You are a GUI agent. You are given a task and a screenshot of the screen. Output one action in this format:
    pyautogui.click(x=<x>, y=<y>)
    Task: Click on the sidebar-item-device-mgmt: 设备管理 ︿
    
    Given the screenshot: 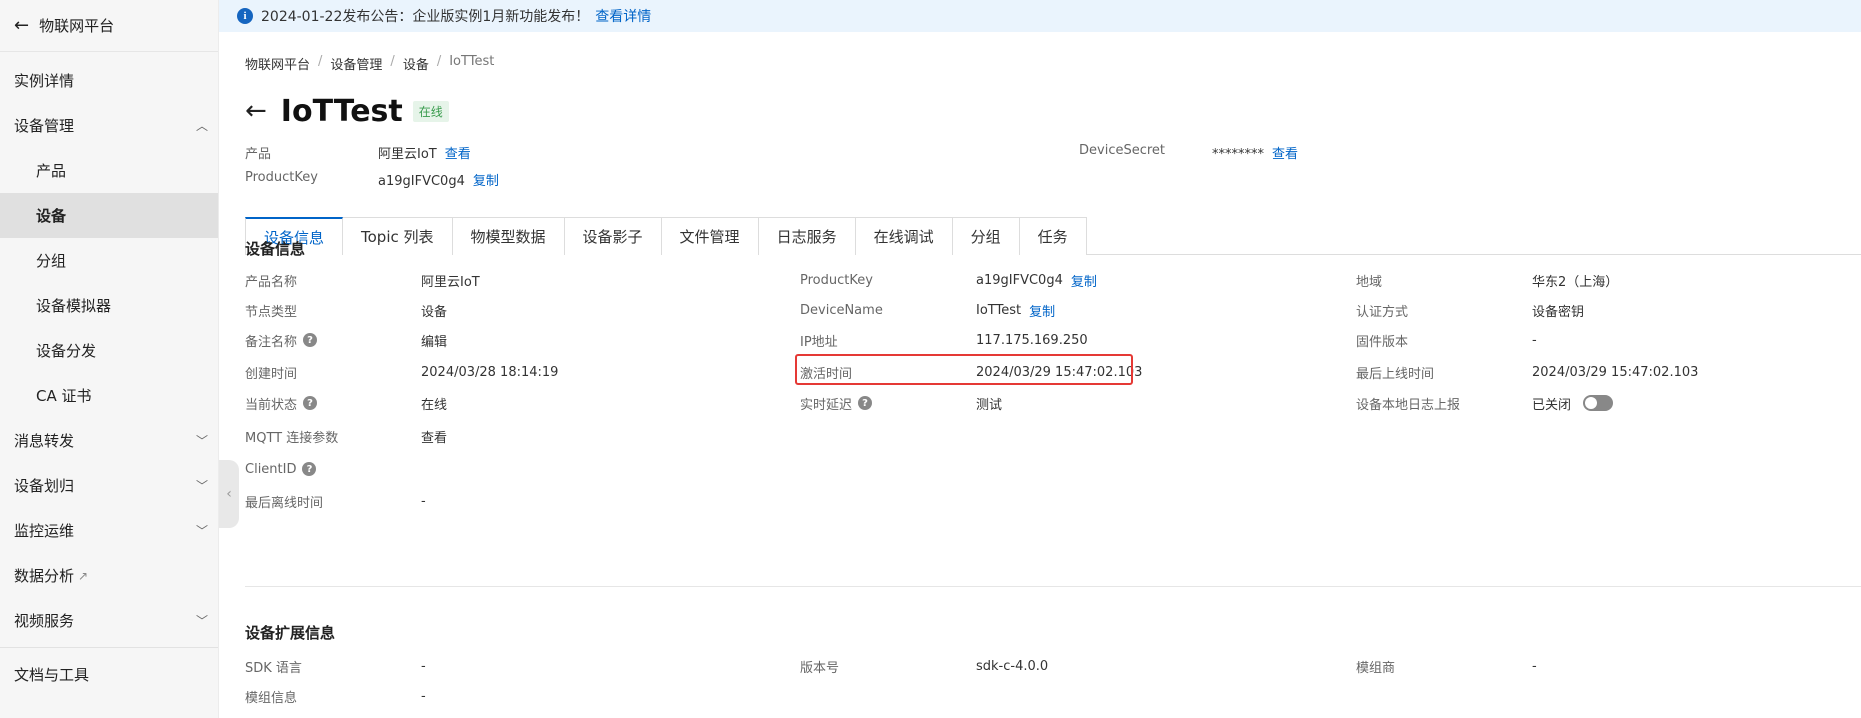 What is the action you would take?
    pyautogui.click(x=109, y=125)
    